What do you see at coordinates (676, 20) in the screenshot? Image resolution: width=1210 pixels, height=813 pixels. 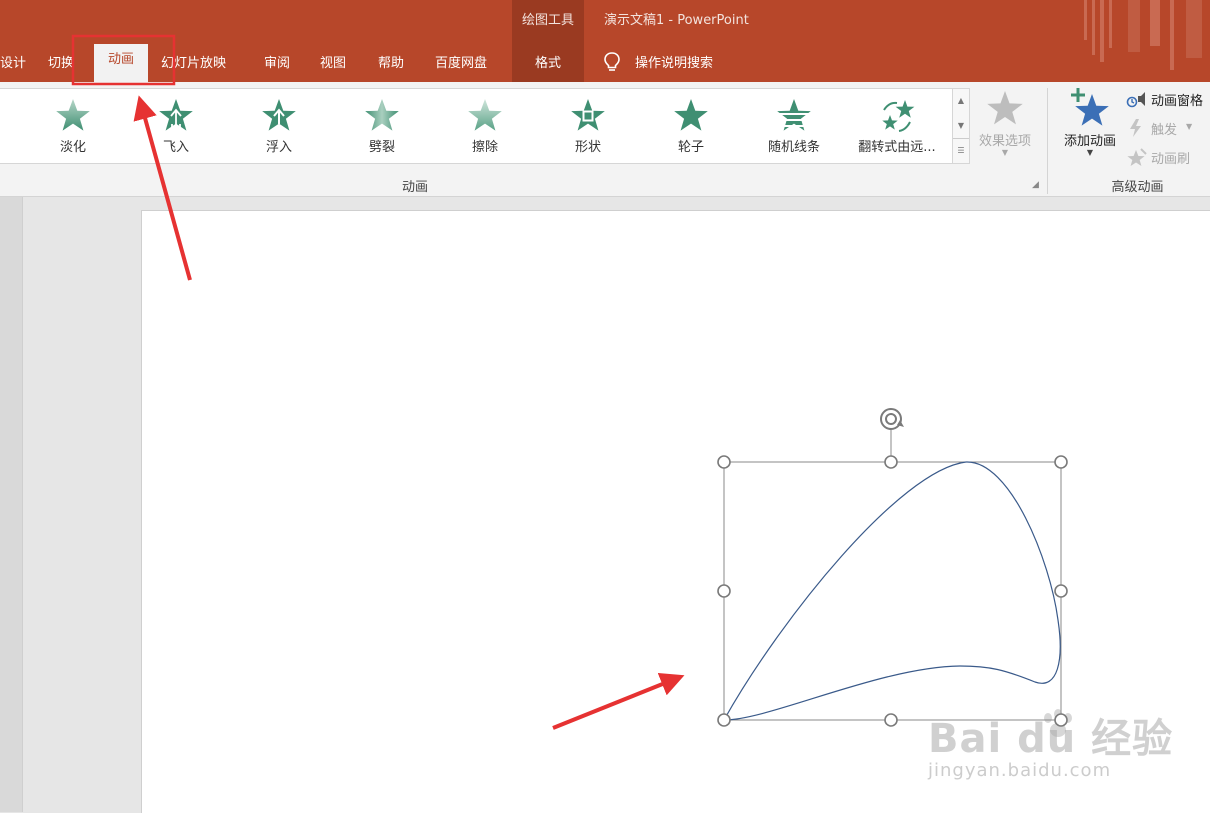 I see `window-title: 演示文稿1 - PowerPoint` at bounding box center [676, 20].